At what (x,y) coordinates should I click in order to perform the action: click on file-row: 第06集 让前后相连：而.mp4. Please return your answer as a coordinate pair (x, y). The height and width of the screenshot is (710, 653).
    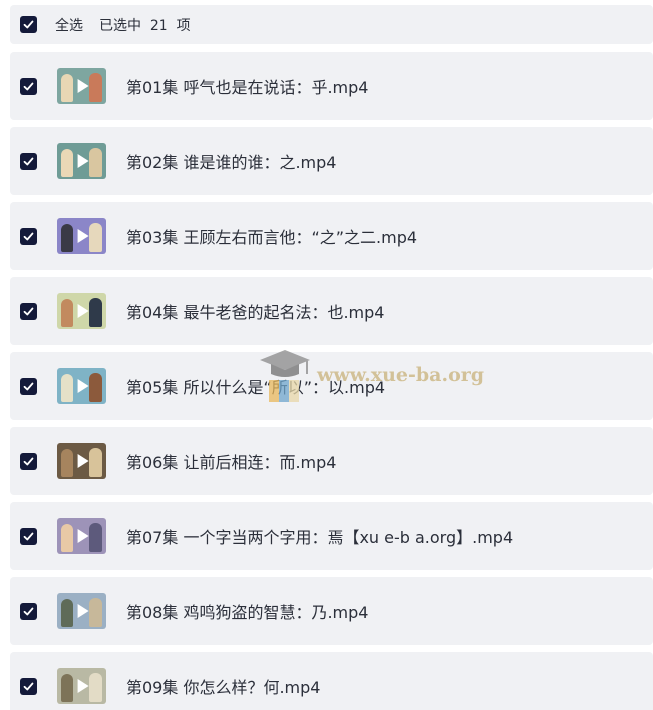
    Looking at the image, I should click on (331, 461).